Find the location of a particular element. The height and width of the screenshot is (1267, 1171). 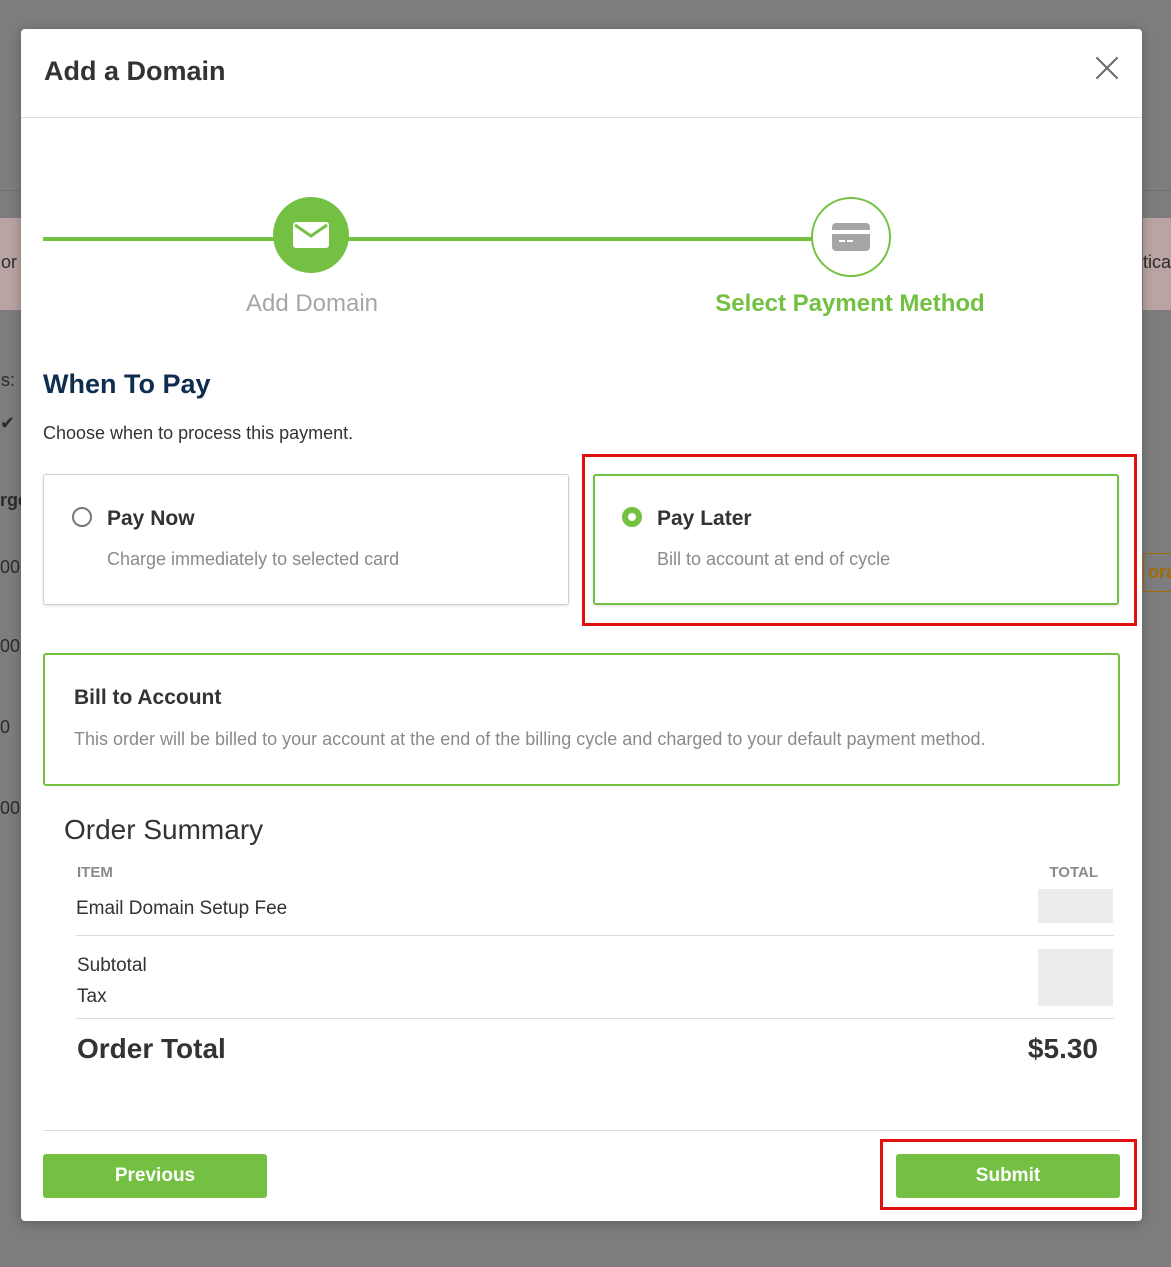

stepper-progress-line is located at coordinates (428, 239).